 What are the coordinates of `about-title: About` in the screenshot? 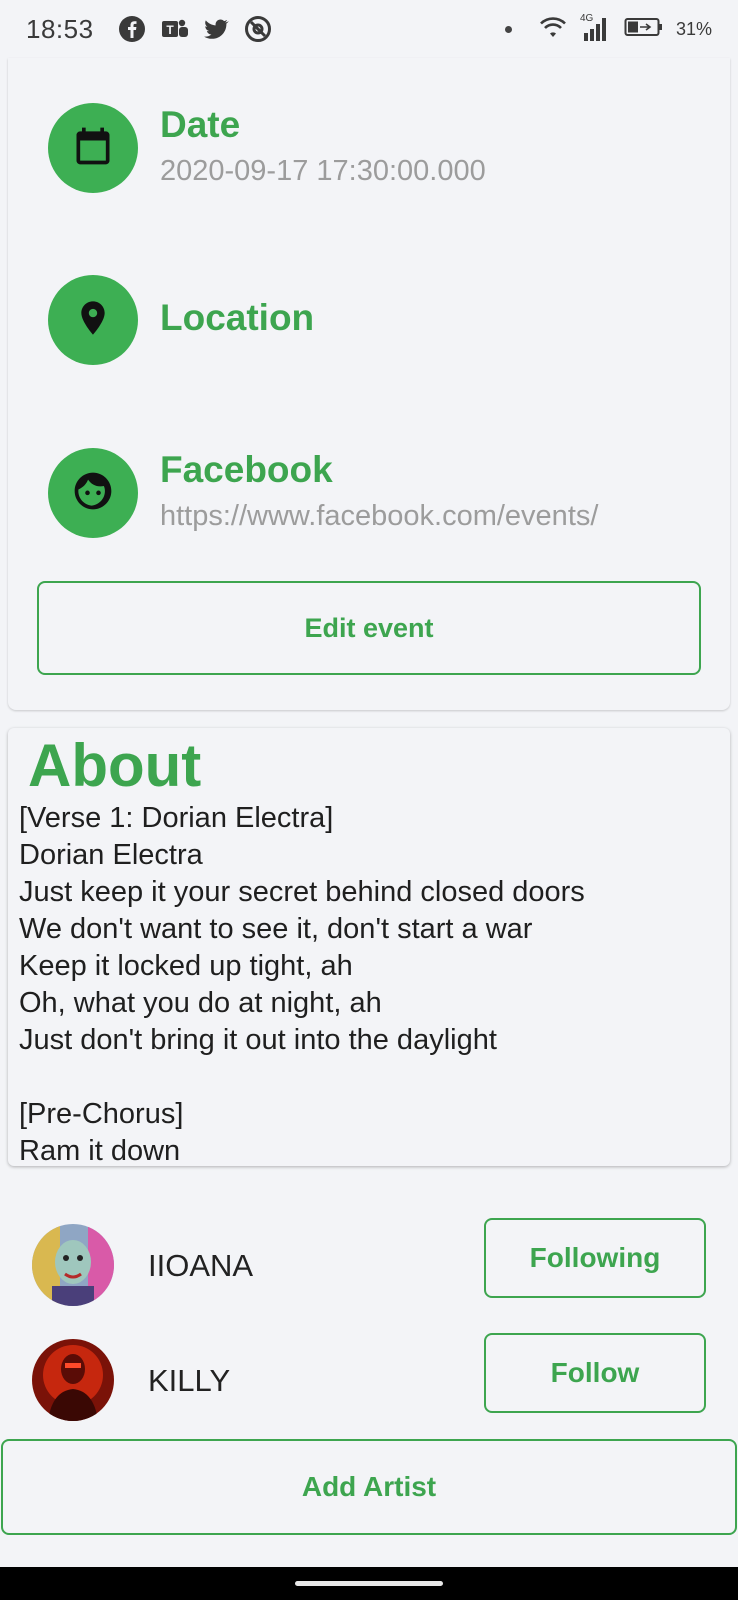 It's located at (115, 765).